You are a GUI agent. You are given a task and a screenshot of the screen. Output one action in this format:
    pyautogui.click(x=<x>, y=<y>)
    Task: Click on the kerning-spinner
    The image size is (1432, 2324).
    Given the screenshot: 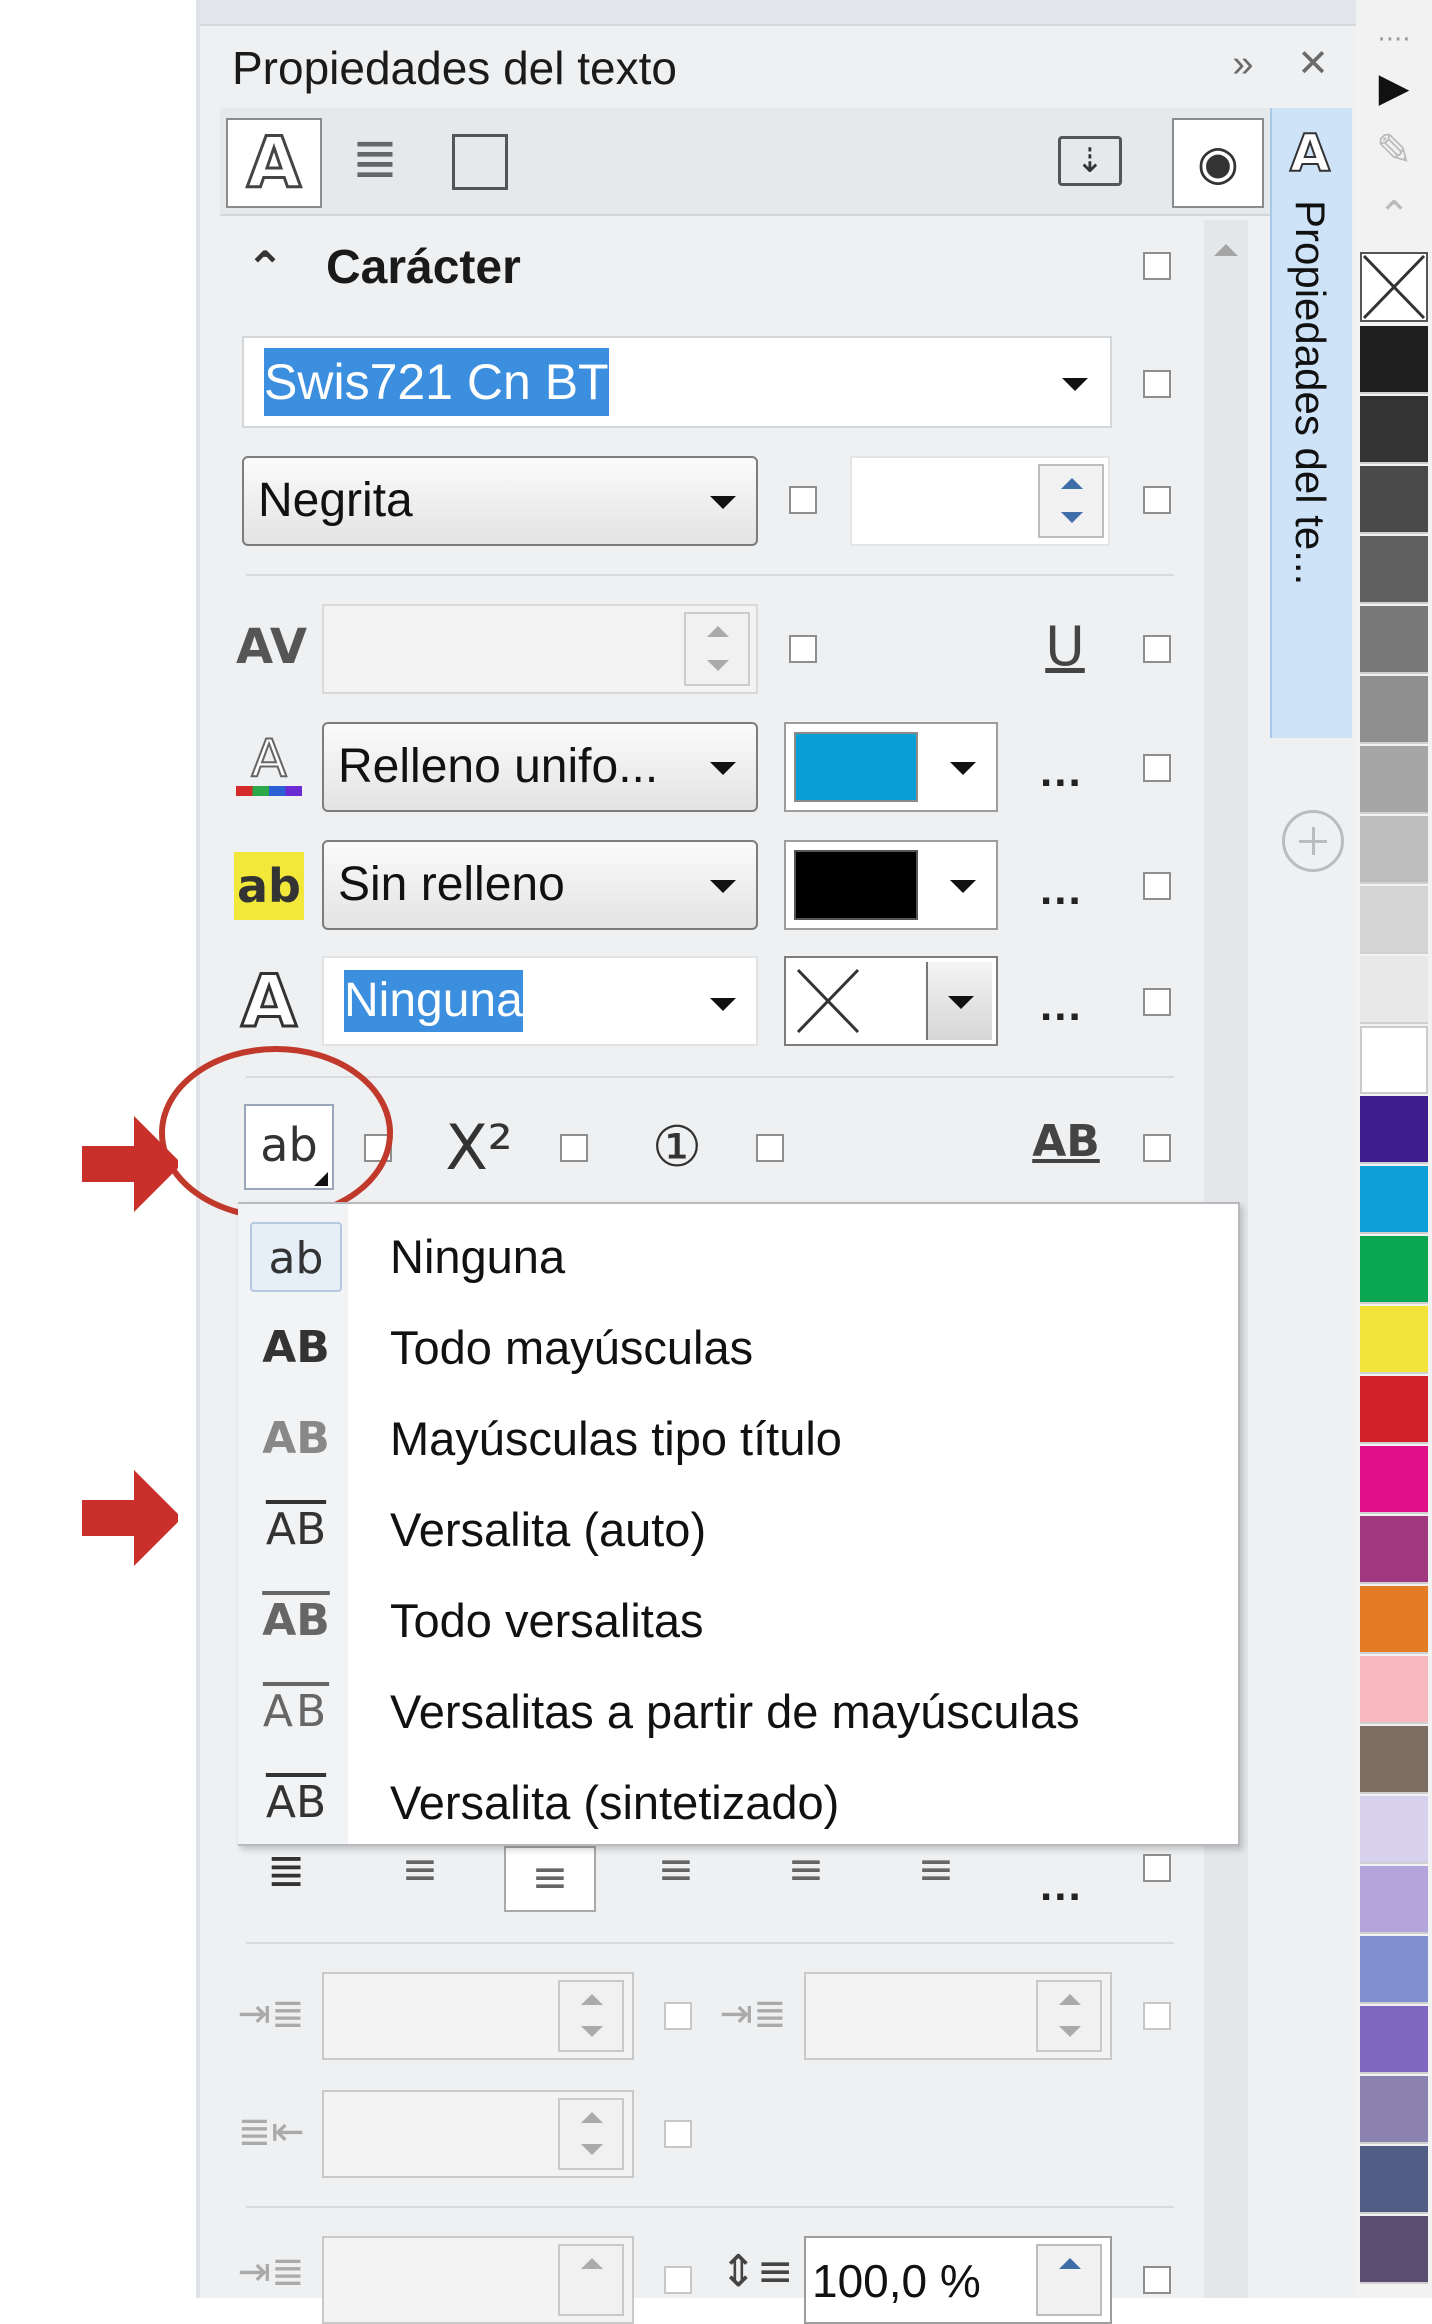 What is the action you would take?
    pyautogui.click(x=717, y=649)
    